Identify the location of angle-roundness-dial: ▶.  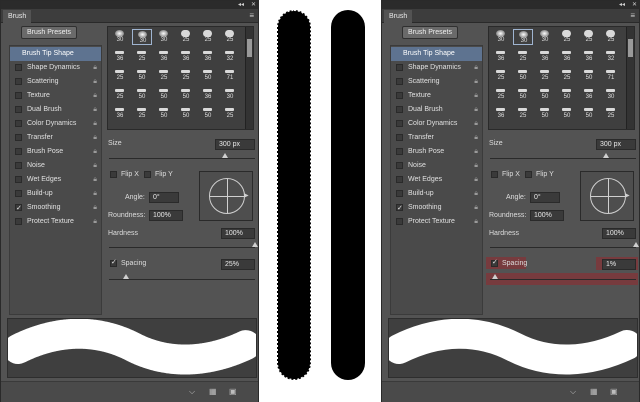
(226, 196).